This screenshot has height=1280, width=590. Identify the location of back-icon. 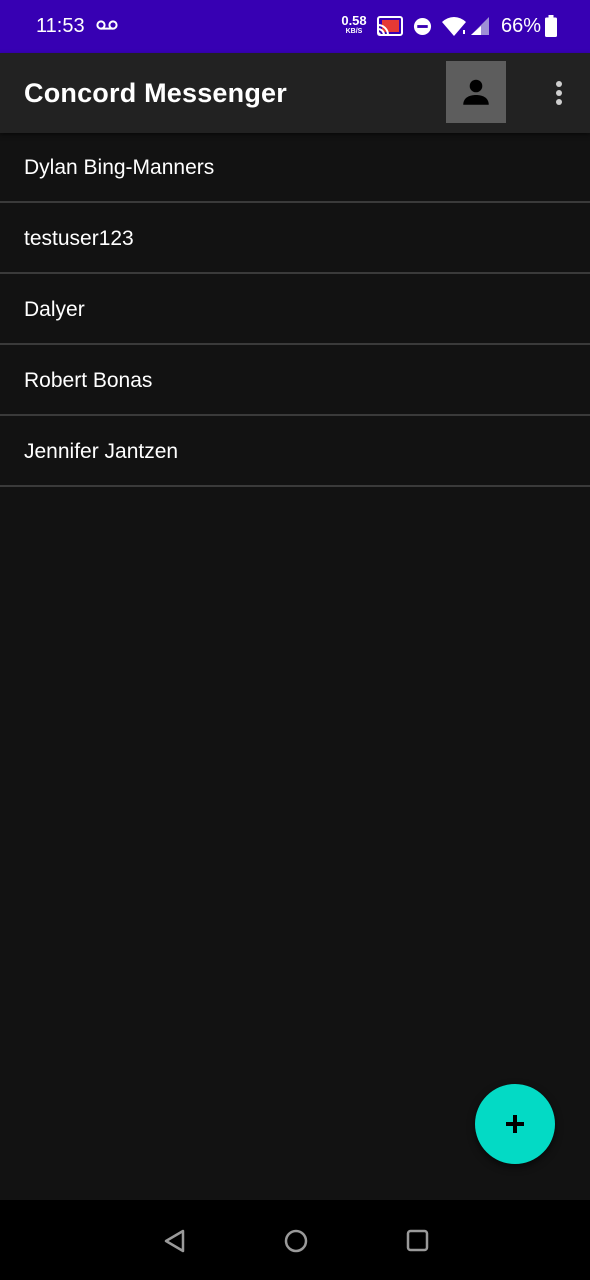
(175, 1241).